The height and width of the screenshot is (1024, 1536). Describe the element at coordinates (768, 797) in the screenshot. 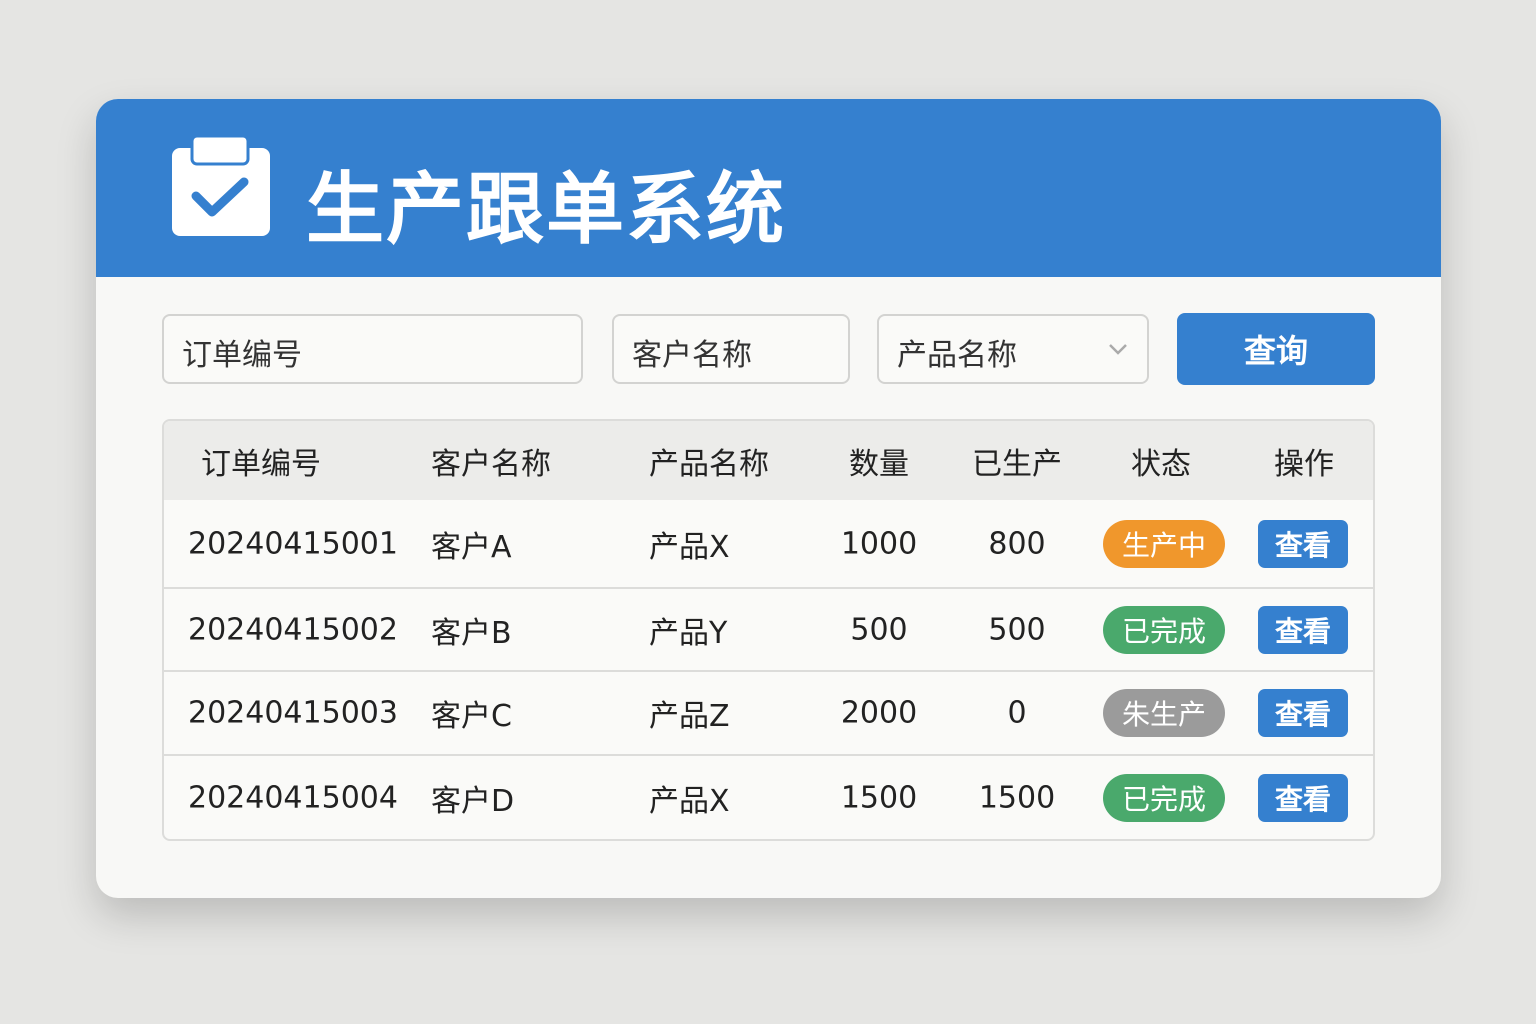

I see `table-row: 20240415004 客户D 产品X 1500 1500 已完成 查看` at that location.